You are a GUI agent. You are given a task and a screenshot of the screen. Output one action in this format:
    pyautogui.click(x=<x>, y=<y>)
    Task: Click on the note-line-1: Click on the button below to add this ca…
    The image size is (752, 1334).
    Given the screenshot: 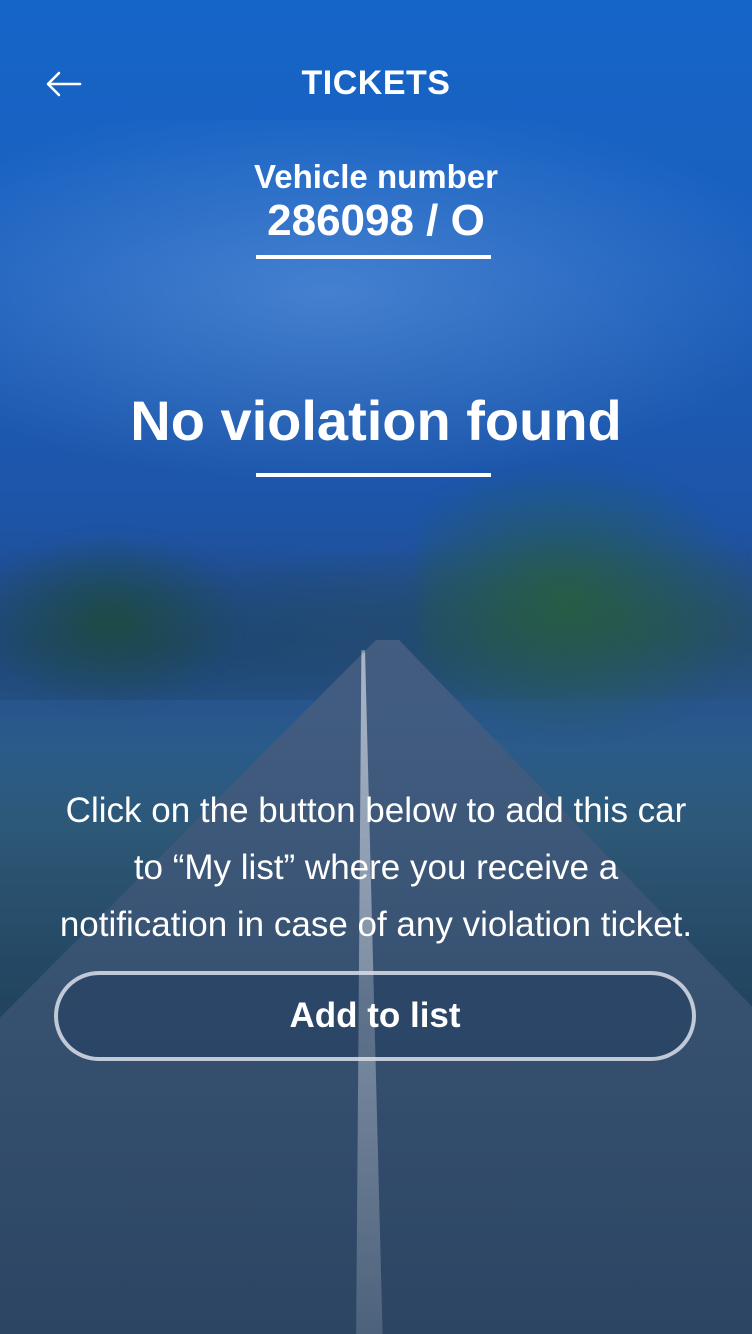 What is the action you would take?
    pyautogui.click(x=376, y=810)
    